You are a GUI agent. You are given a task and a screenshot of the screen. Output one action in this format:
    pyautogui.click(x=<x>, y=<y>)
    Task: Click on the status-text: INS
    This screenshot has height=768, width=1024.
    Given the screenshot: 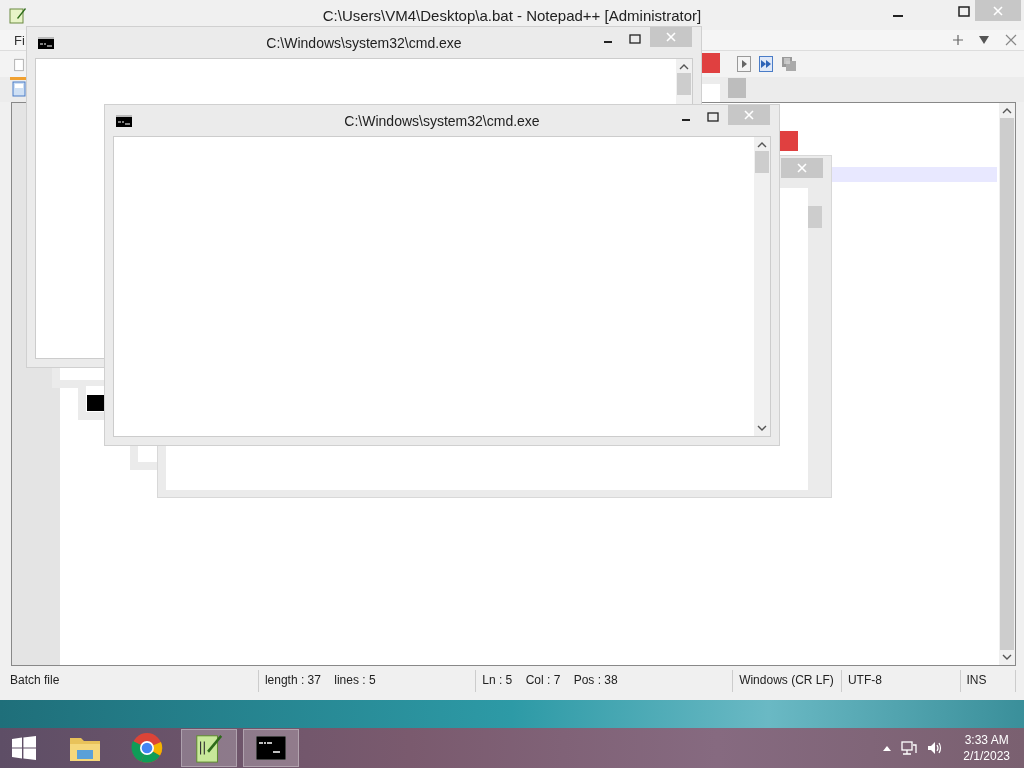 What is the action you would take?
    pyautogui.click(x=976, y=680)
    